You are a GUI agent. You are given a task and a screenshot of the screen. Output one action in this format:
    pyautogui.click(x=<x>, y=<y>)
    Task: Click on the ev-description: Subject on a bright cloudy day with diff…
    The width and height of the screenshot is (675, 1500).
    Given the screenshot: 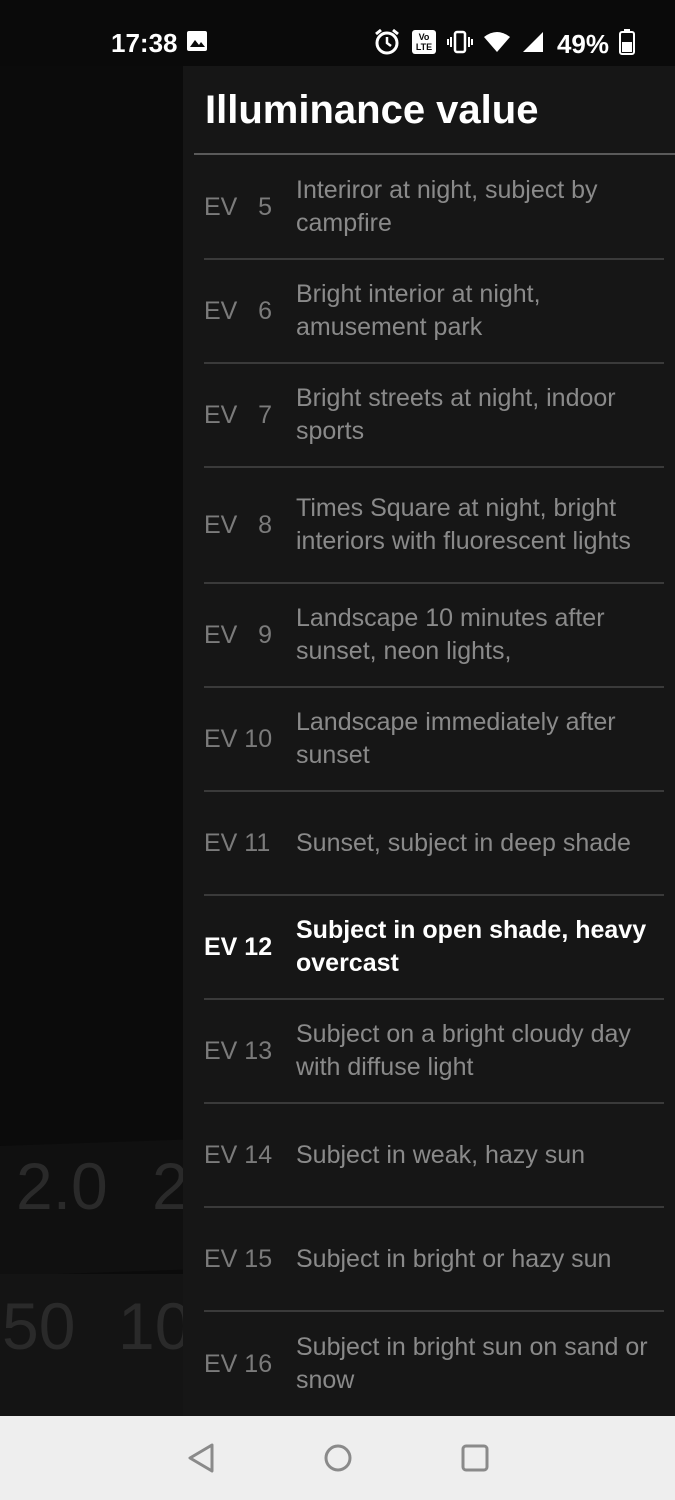 What is the action you would take?
    pyautogui.click(x=463, y=1050)
    